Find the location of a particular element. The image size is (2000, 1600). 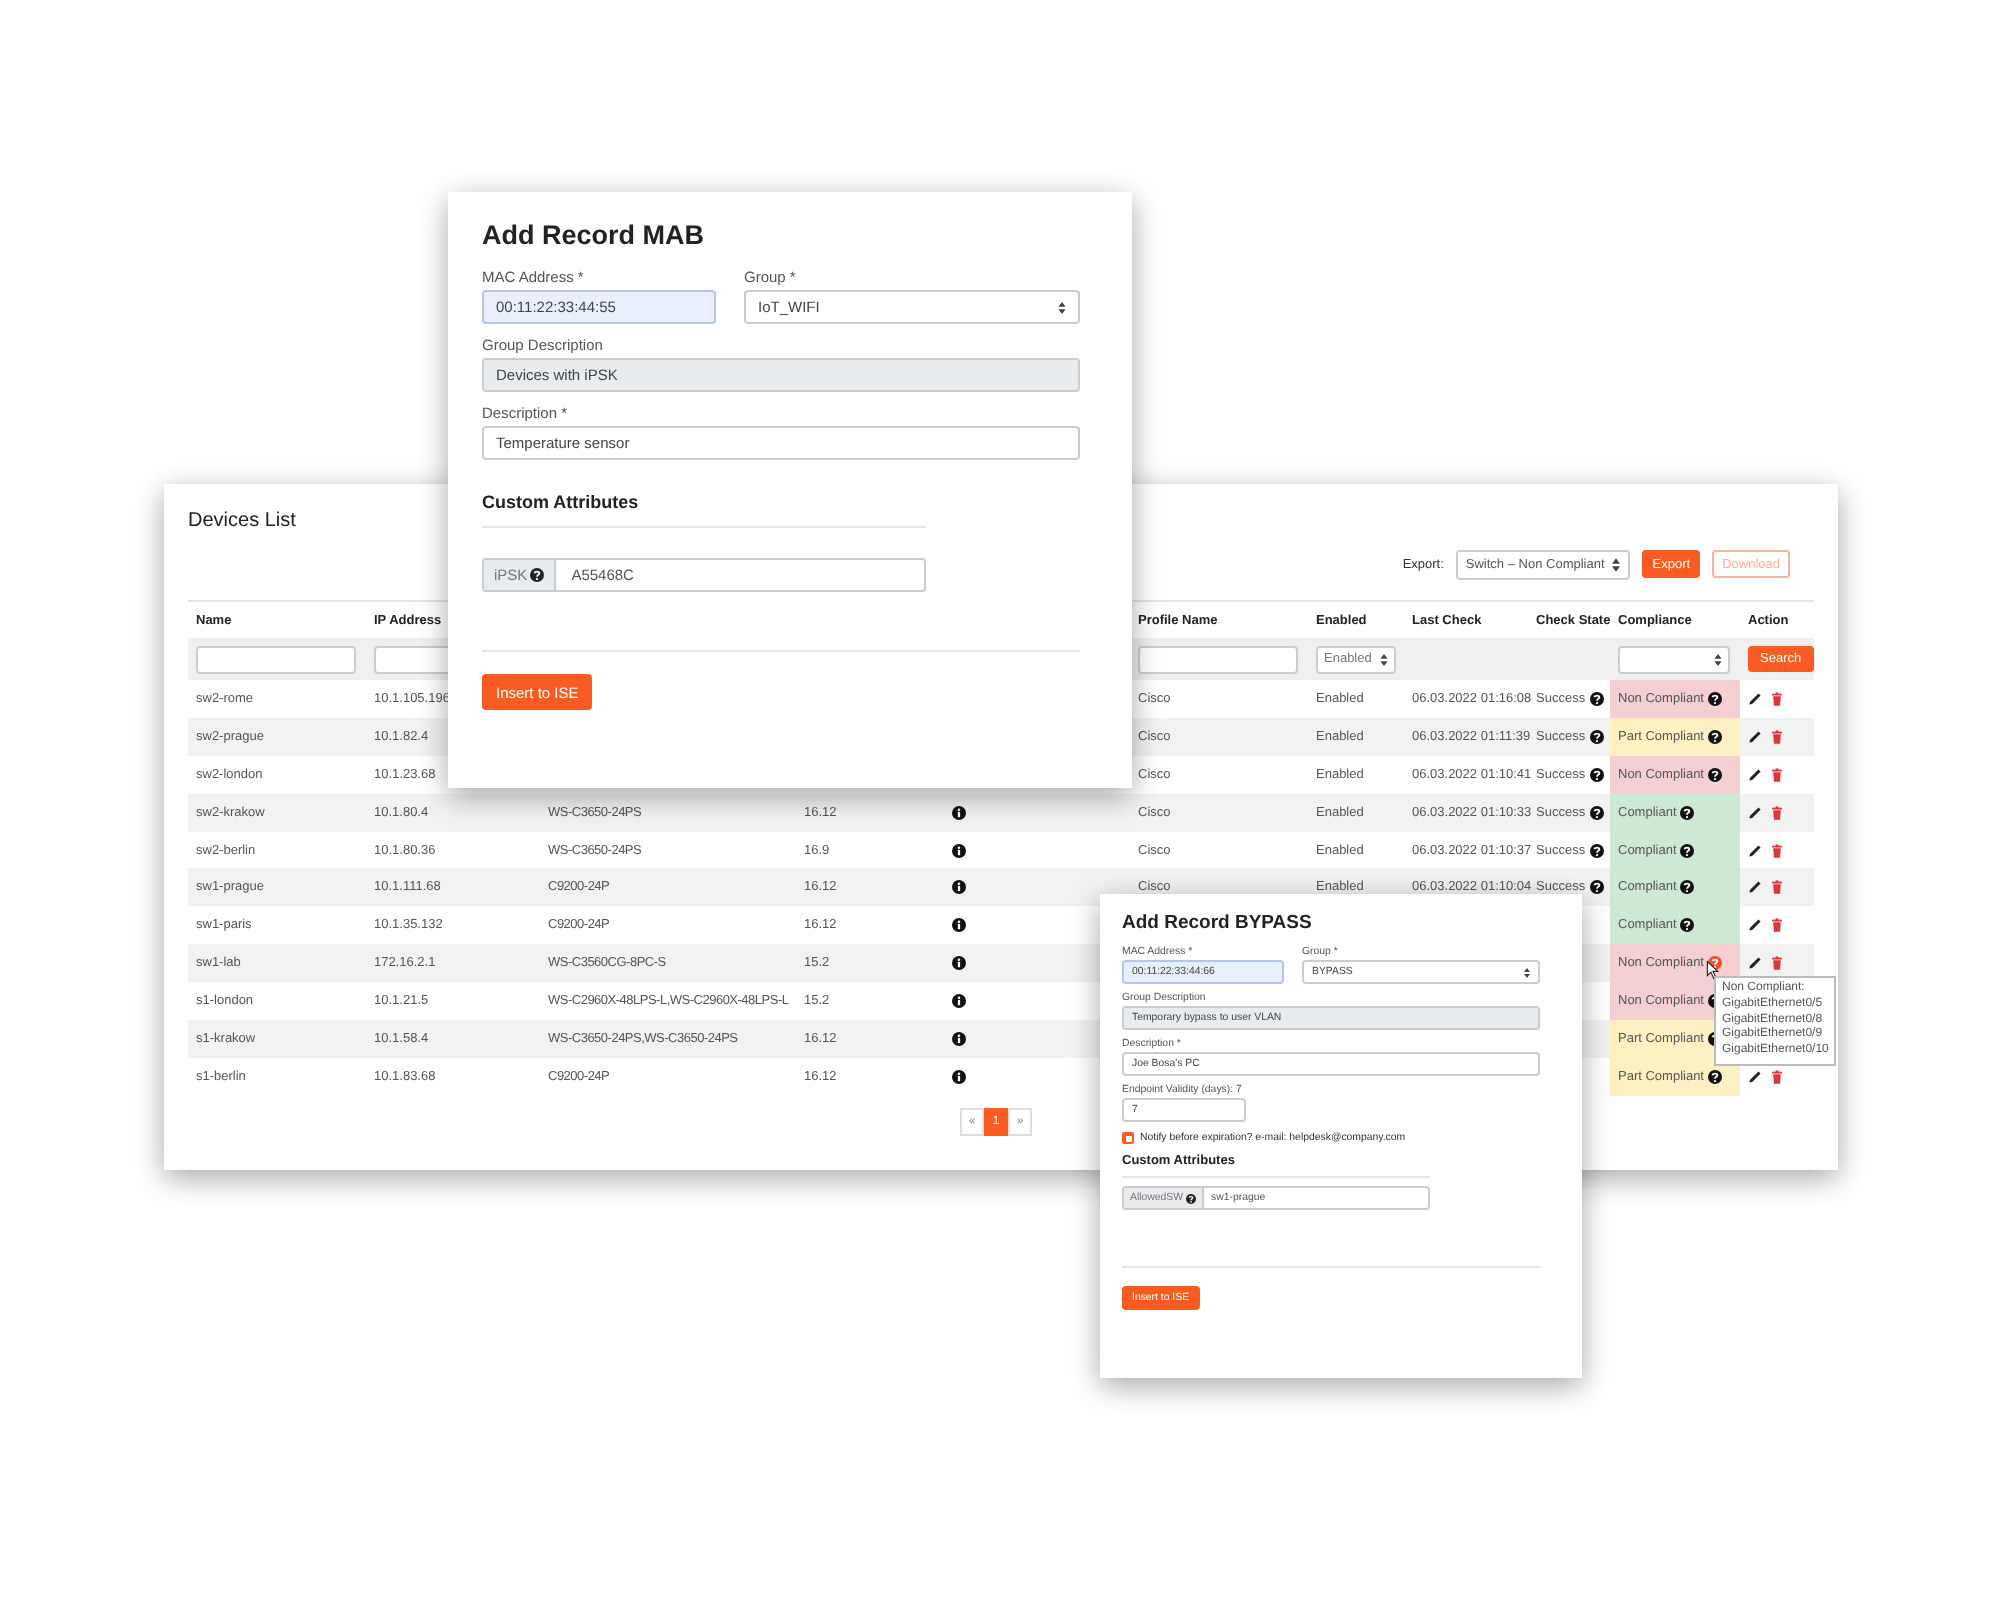

dialog-title: Add Record BYPASS is located at coordinates (1218, 925).